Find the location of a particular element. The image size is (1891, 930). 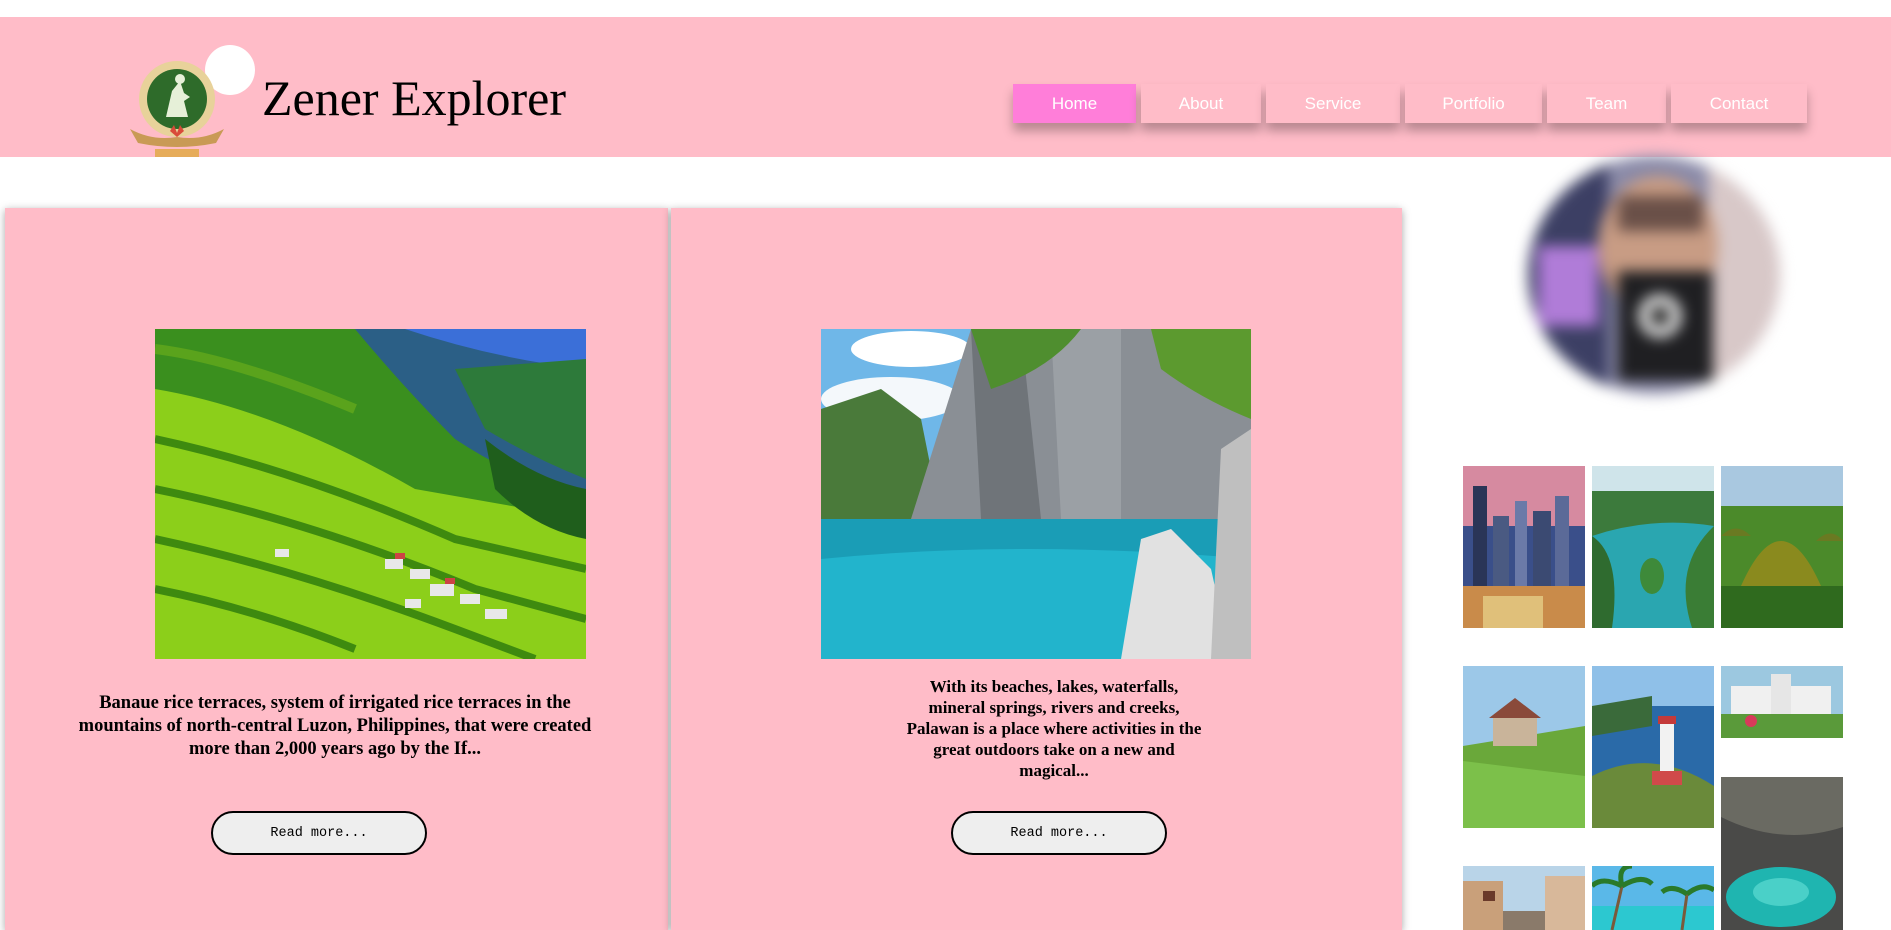

city-skyline-photo is located at coordinates (1524, 547).